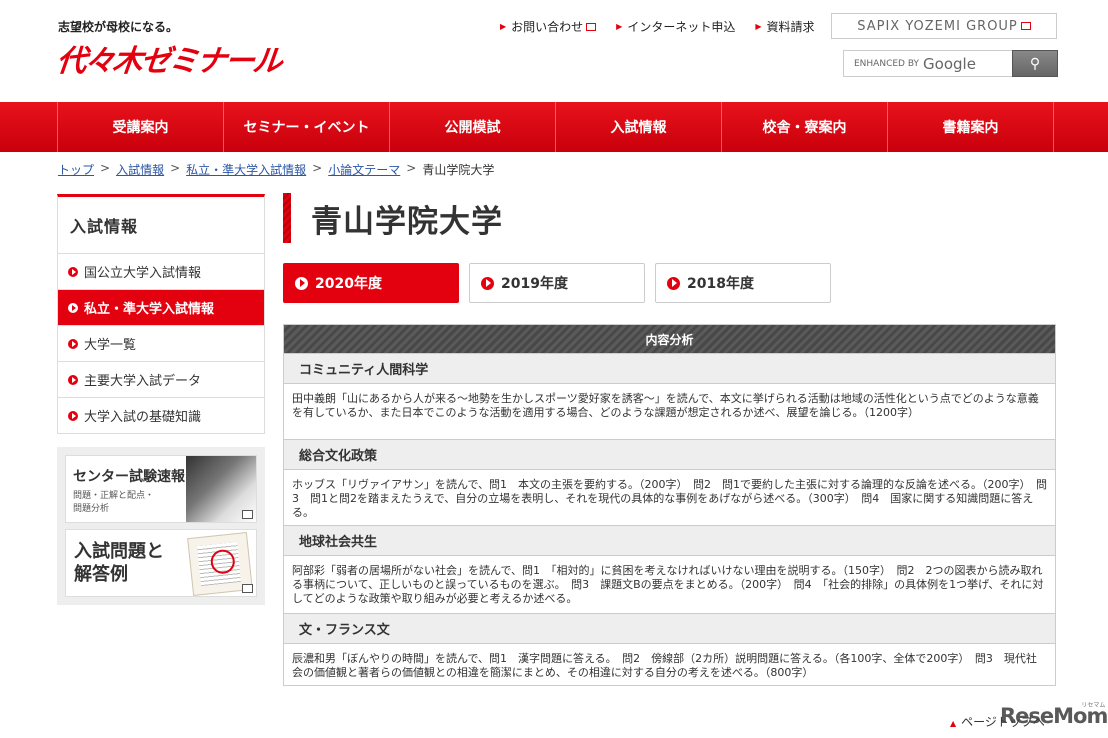 The width and height of the screenshot is (1108, 738). Describe the element at coordinates (246, 169) in the screenshot. I see `breadcrumb-private-univ: 私立・準大学入試情報` at that location.